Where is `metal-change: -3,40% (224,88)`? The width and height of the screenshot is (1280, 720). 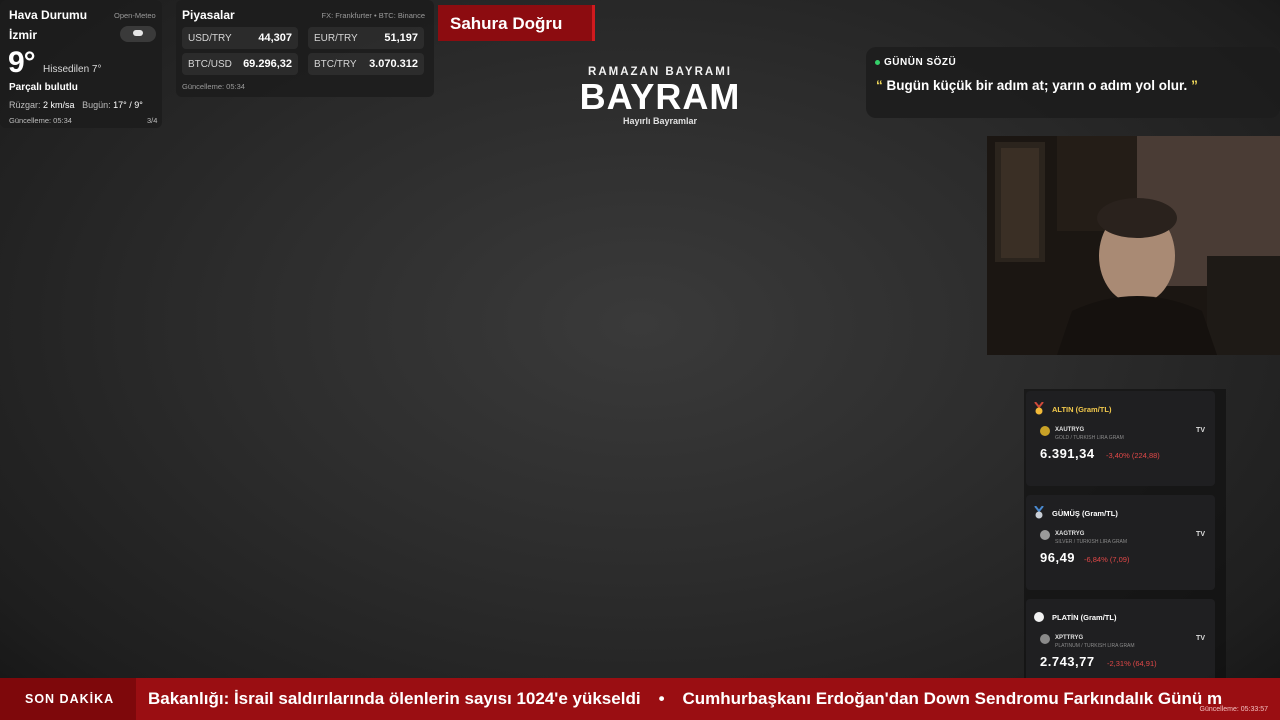 metal-change: -3,40% (224,88) is located at coordinates (1133, 455).